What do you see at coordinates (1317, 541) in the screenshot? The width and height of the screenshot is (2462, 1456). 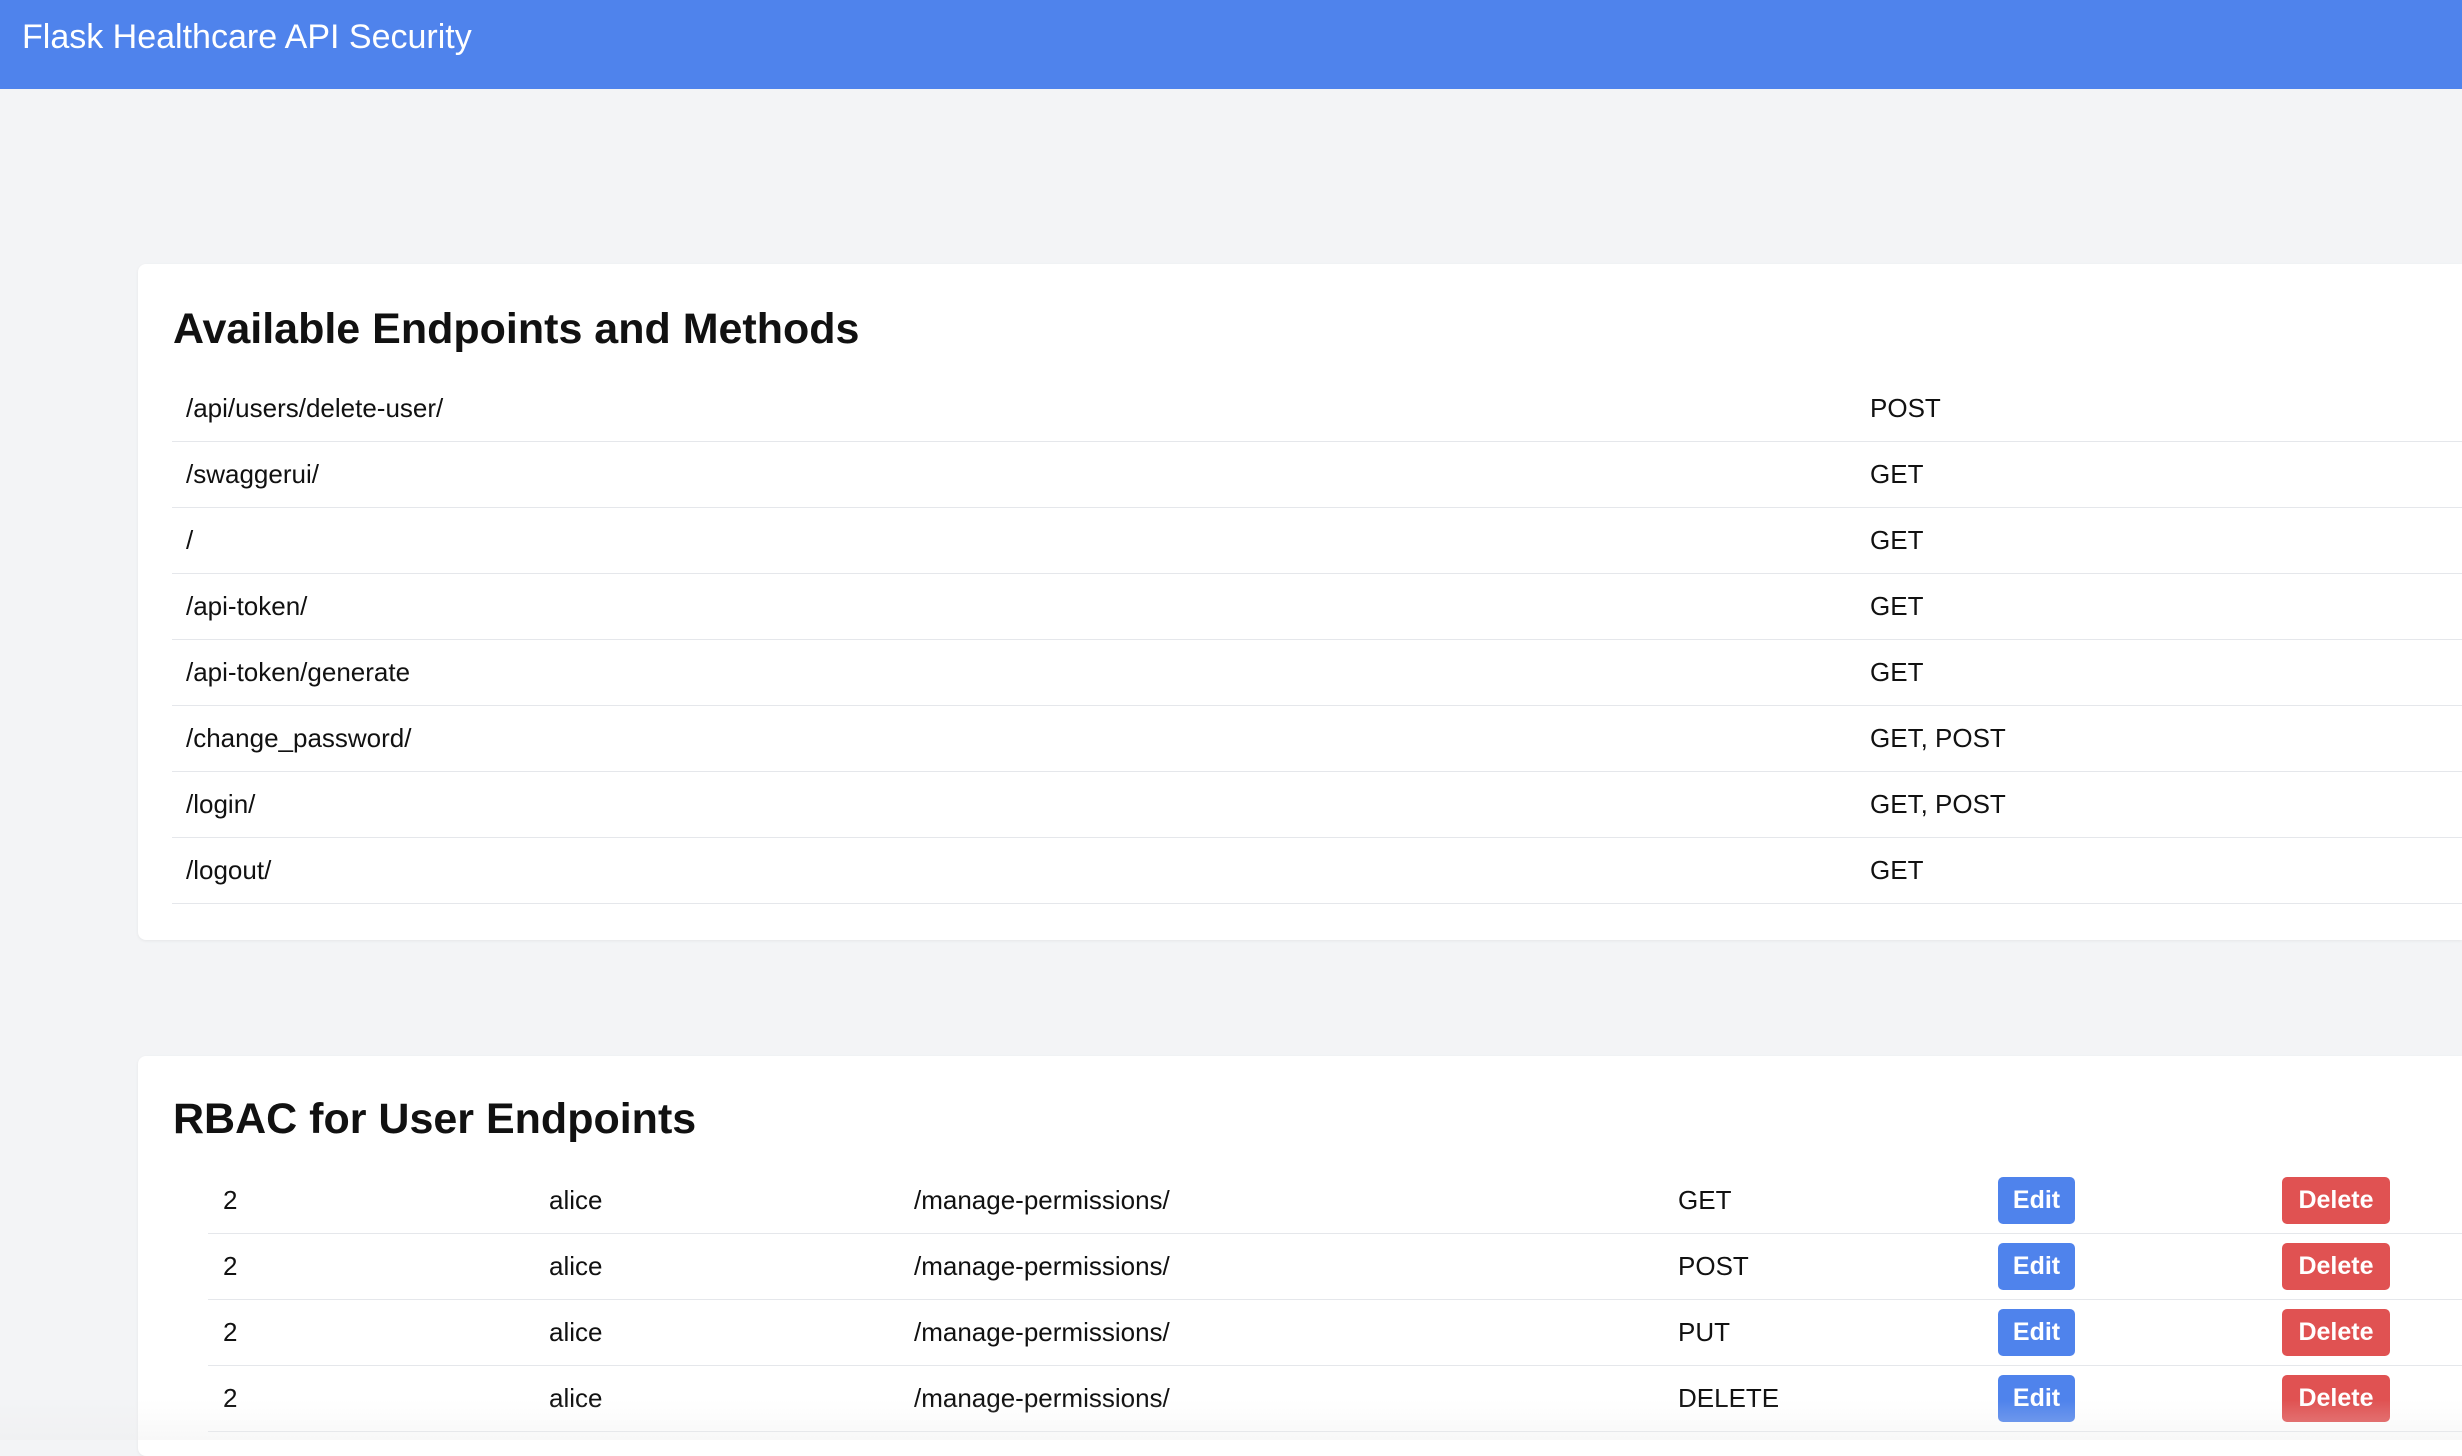 I see `endpoint-row: / GET` at bounding box center [1317, 541].